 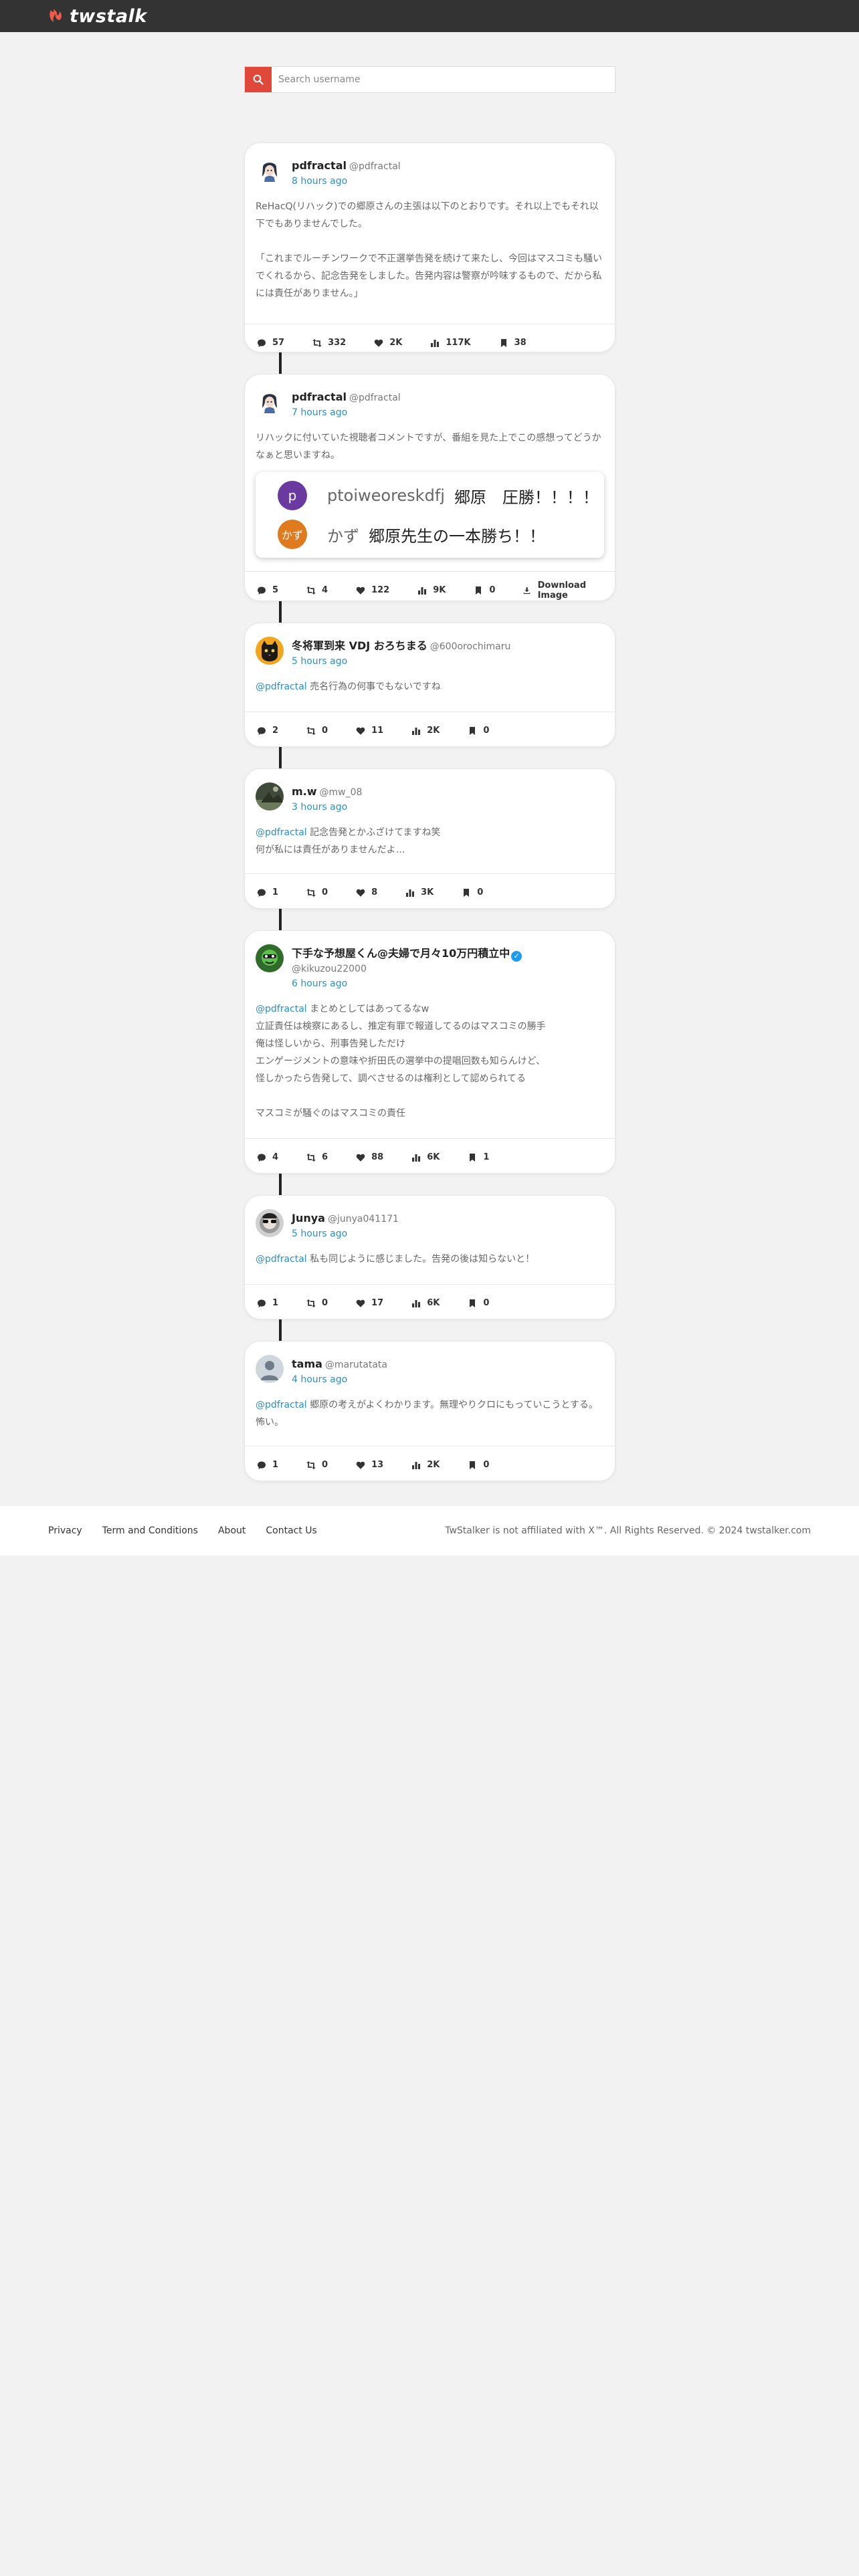 I want to click on reply-icon, so click(x=262, y=1158).